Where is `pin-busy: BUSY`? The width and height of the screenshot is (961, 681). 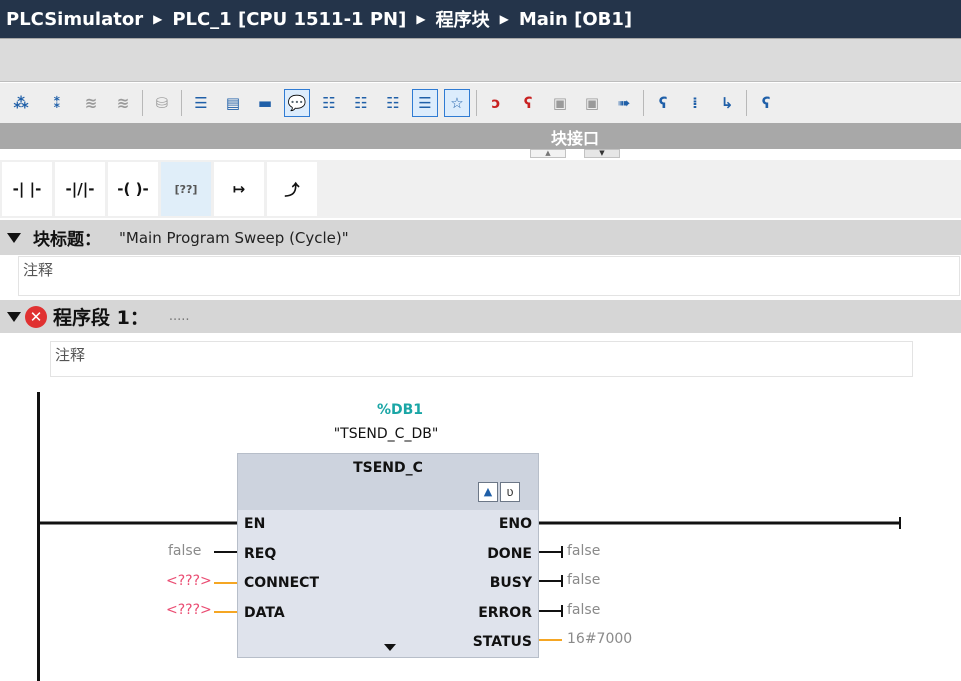
pin-busy: BUSY is located at coordinates (510, 583).